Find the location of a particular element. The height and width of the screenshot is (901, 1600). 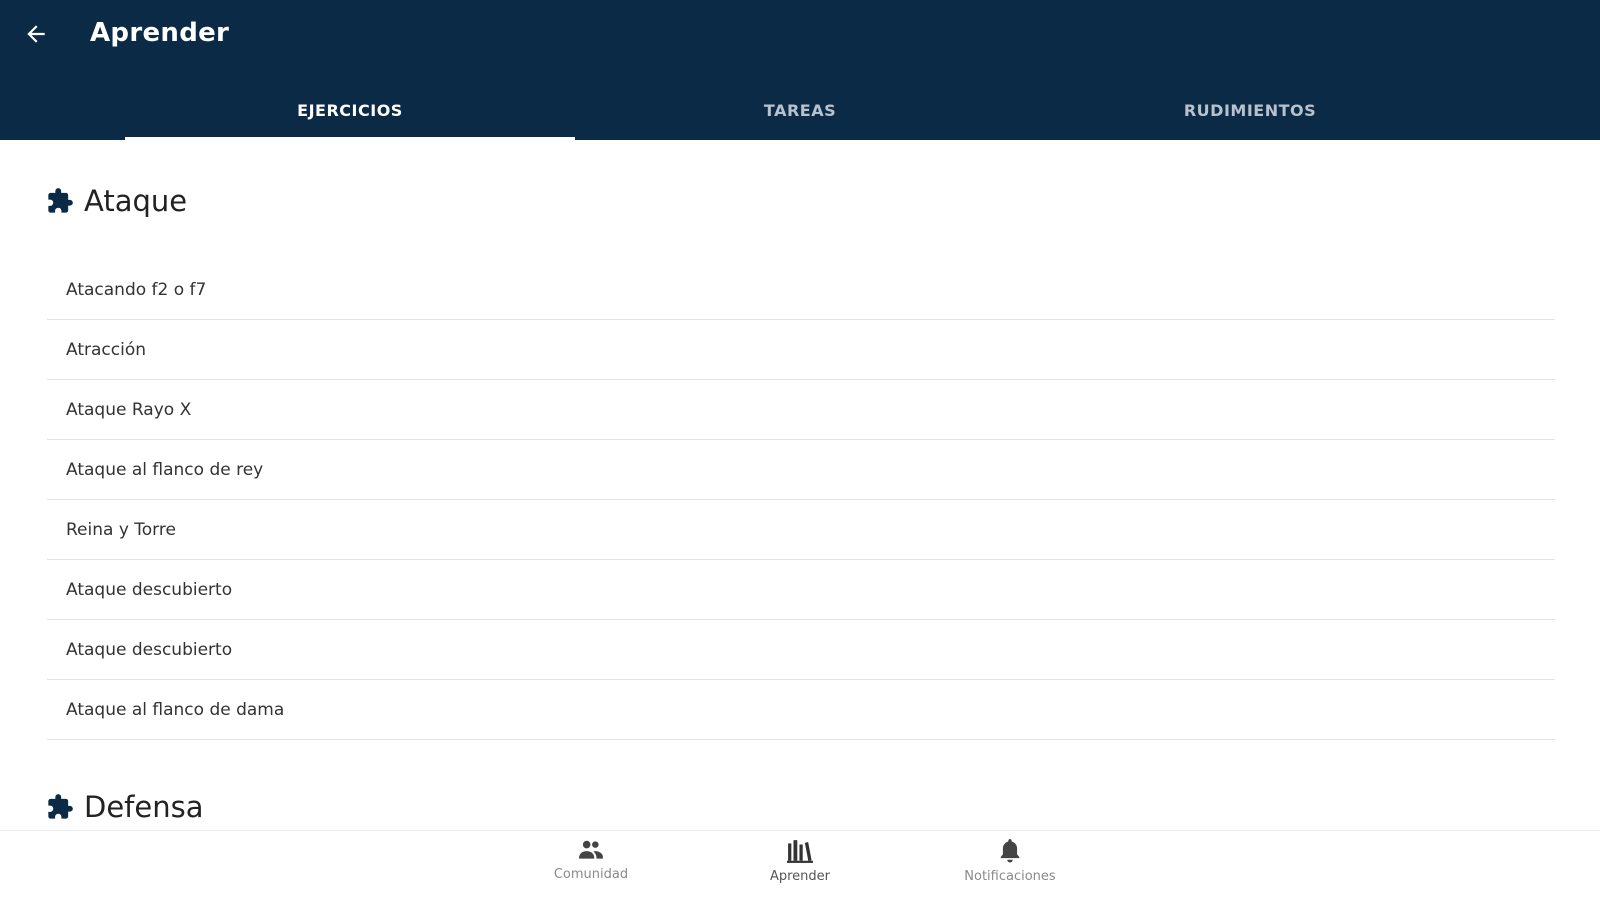

nav-aprender: Aprender is located at coordinates (800, 867).